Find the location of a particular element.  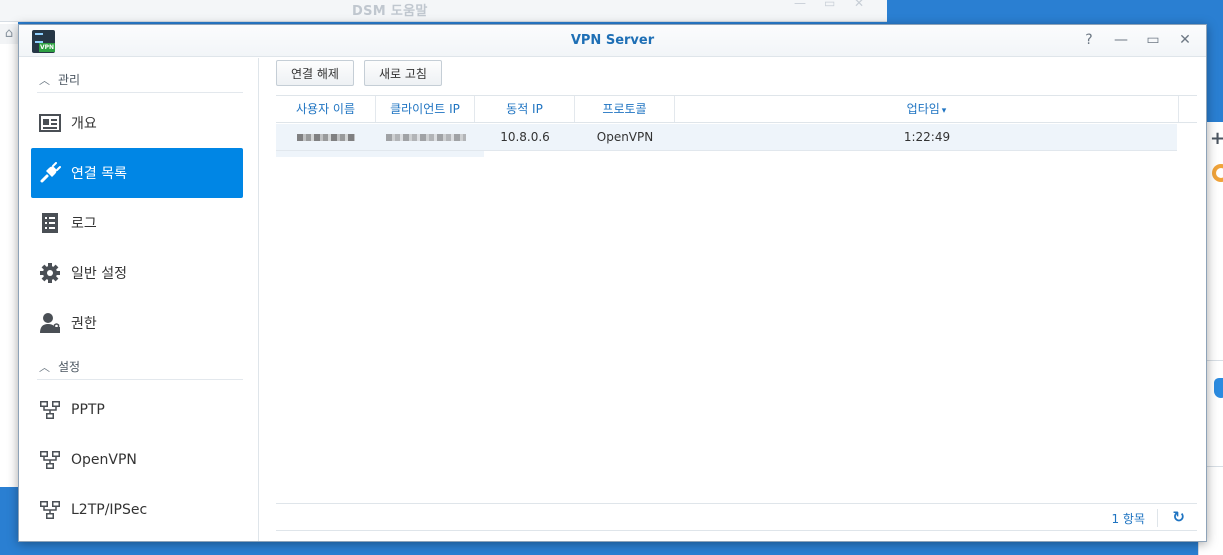

item-count: 1 항목 is located at coordinates (1128, 519).